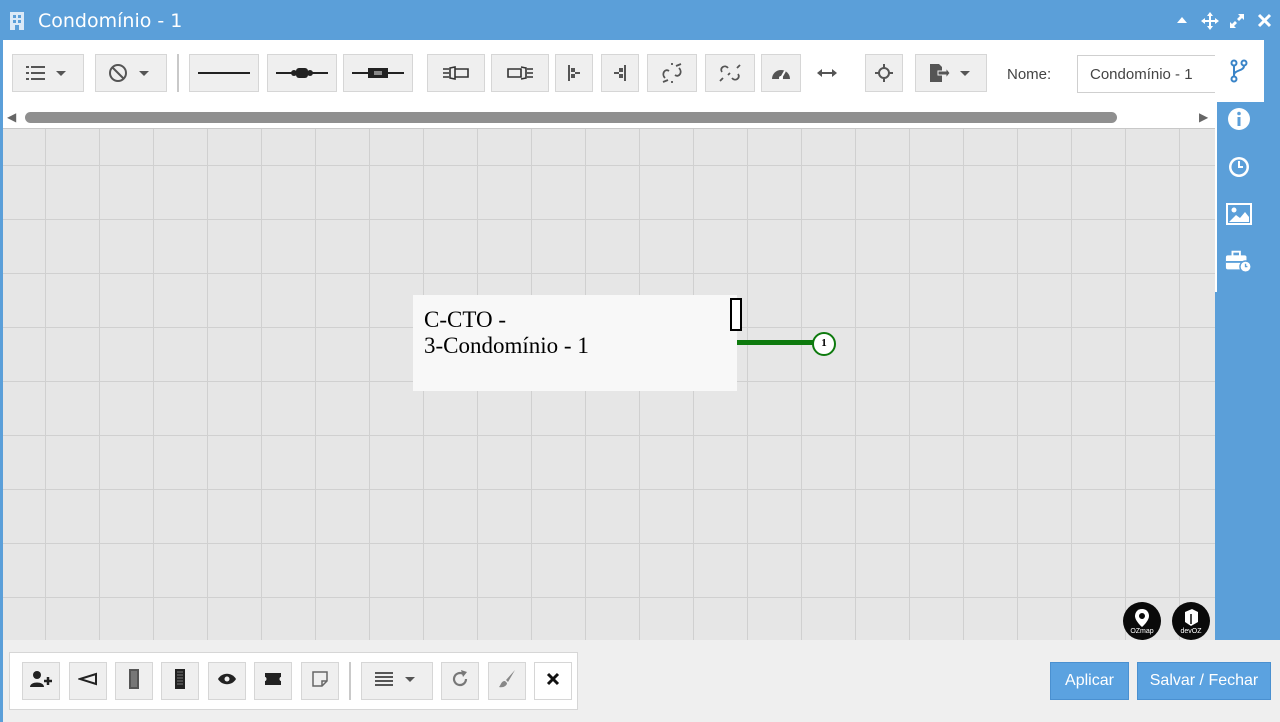 Image resolution: width=1280 pixels, height=722 pixels. I want to click on resize-horizontal-icon, so click(827, 73).